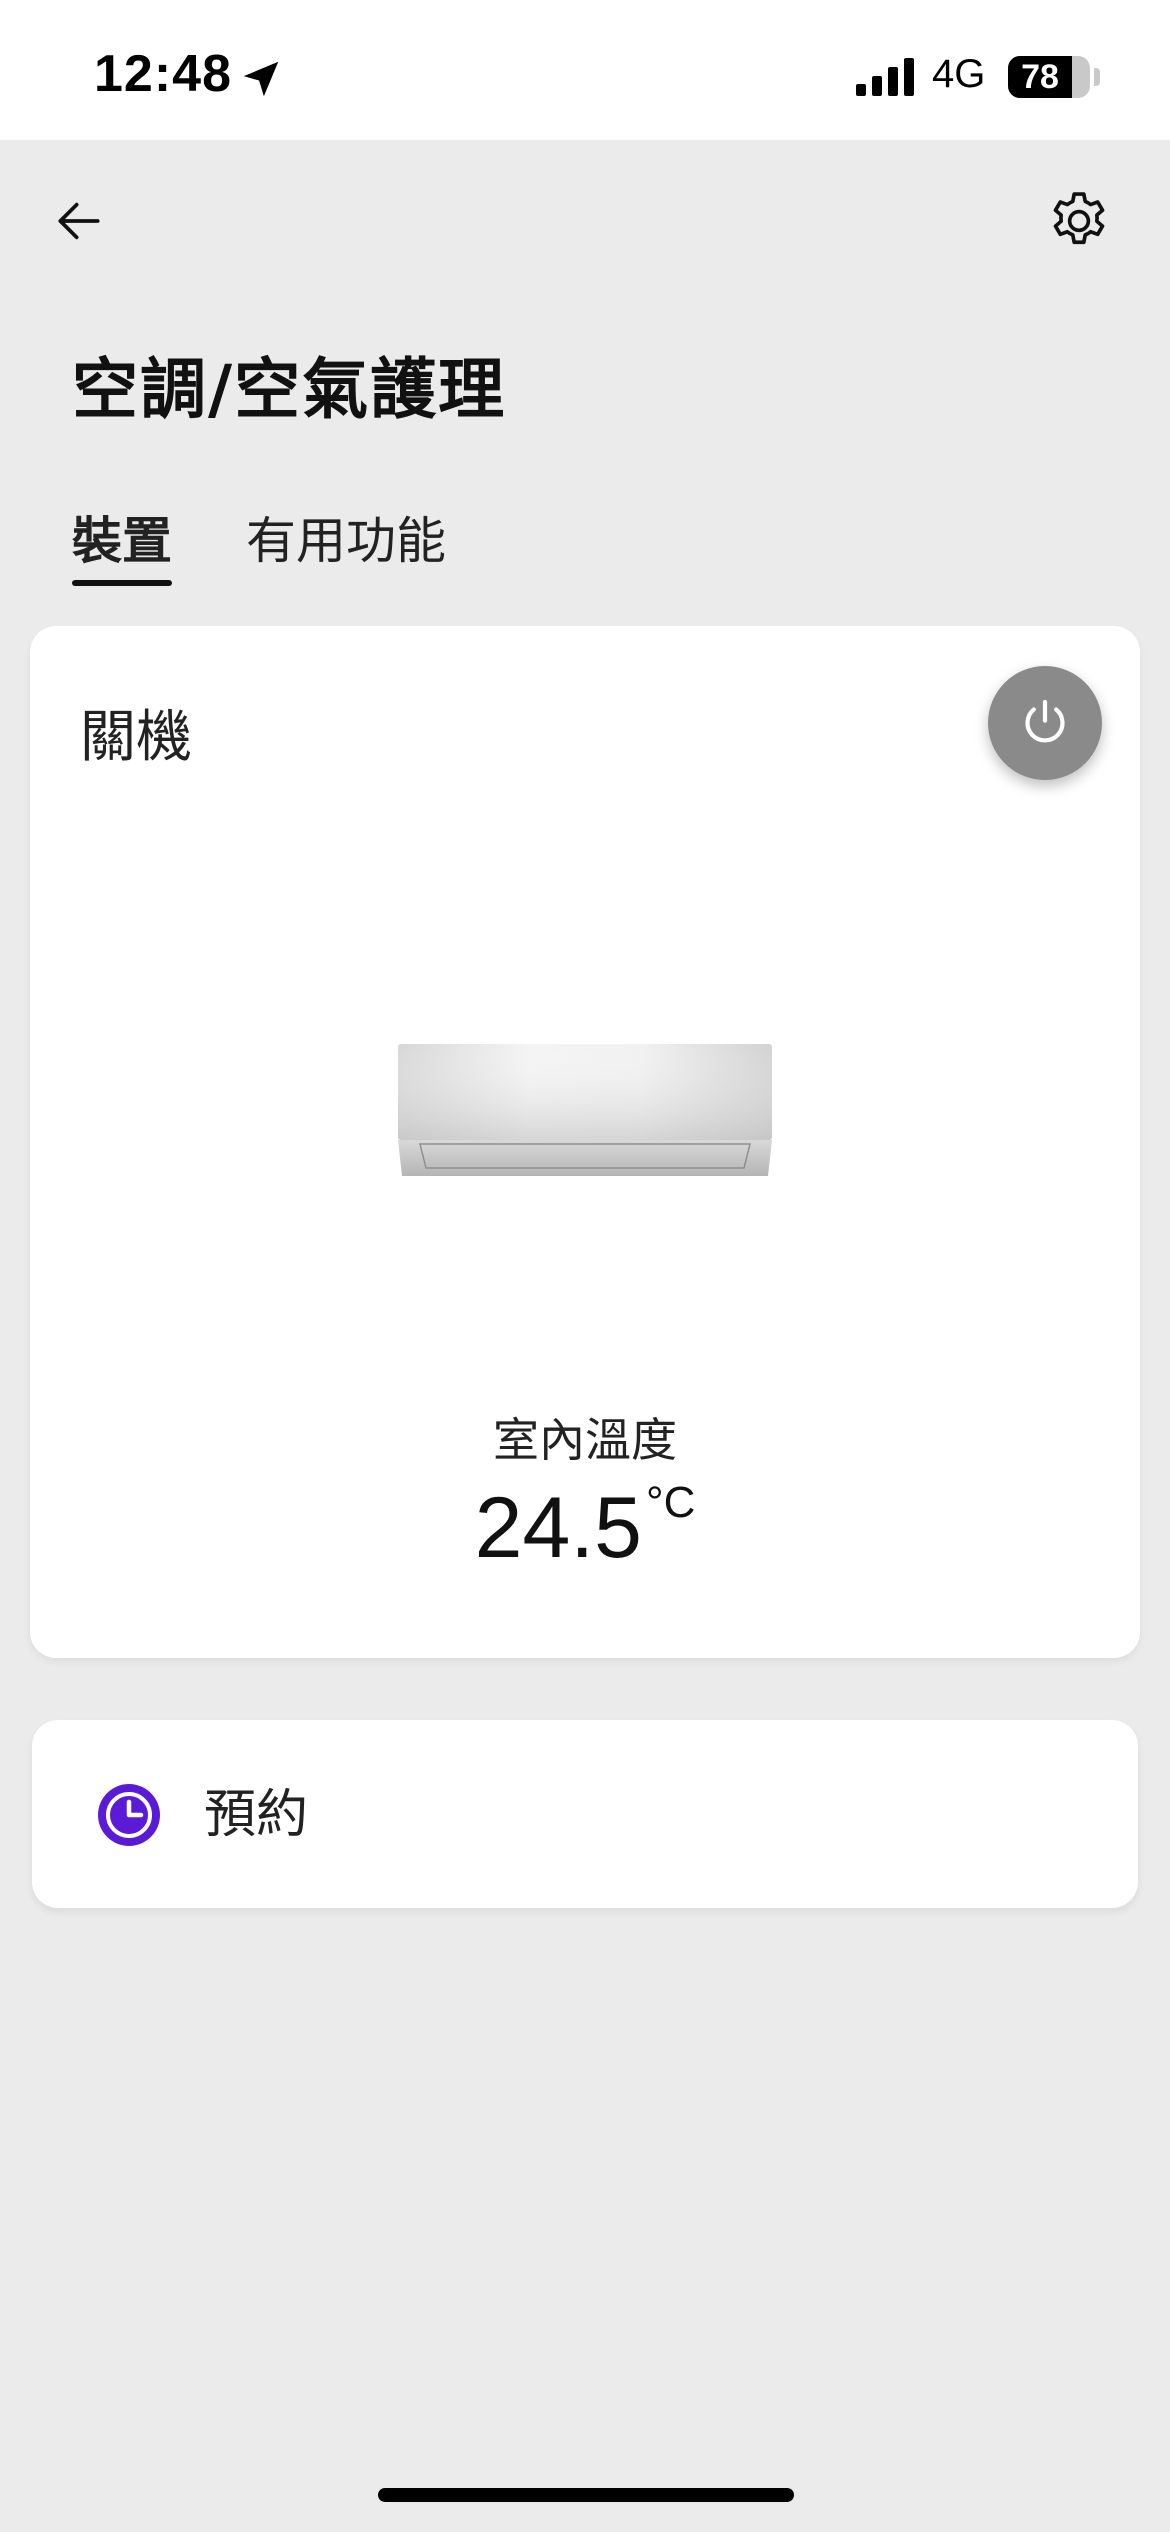 The width and height of the screenshot is (1170, 2532). I want to click on status-bar: 12:48 4G 78, so click(585, 70).